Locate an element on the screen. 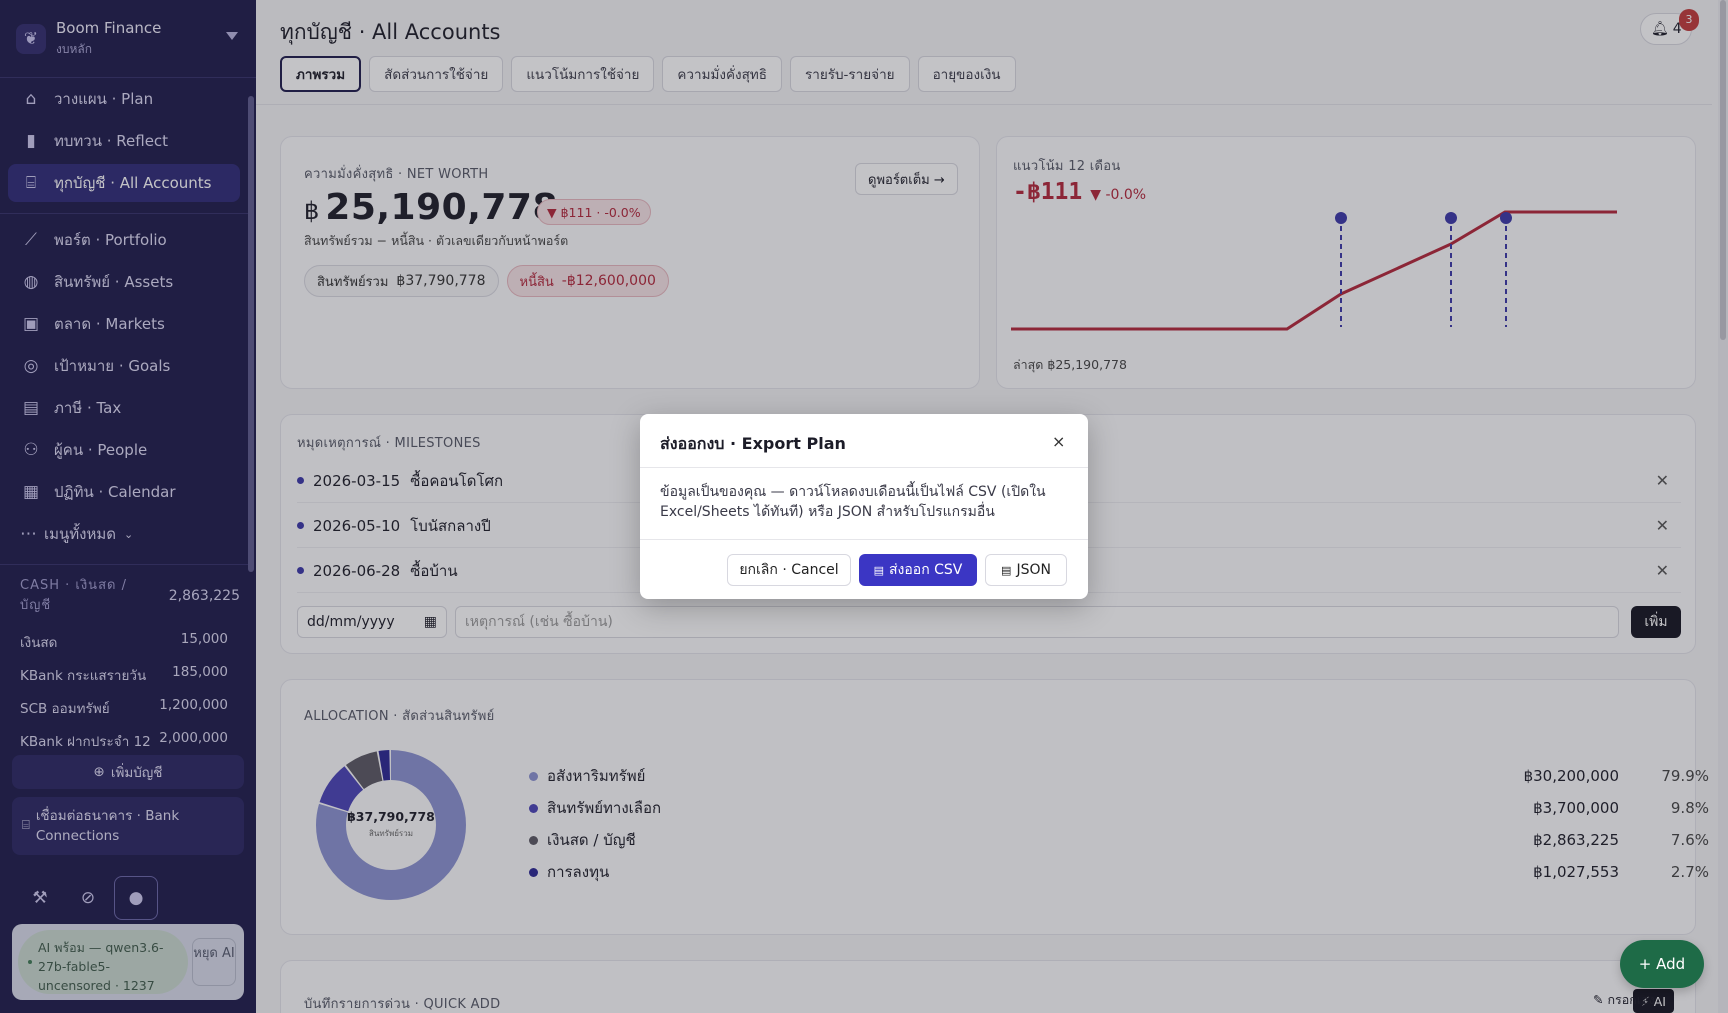 This screenshot has height=1013, width=1728. export-json-label: JSON is located at coordinates (1033, 570).